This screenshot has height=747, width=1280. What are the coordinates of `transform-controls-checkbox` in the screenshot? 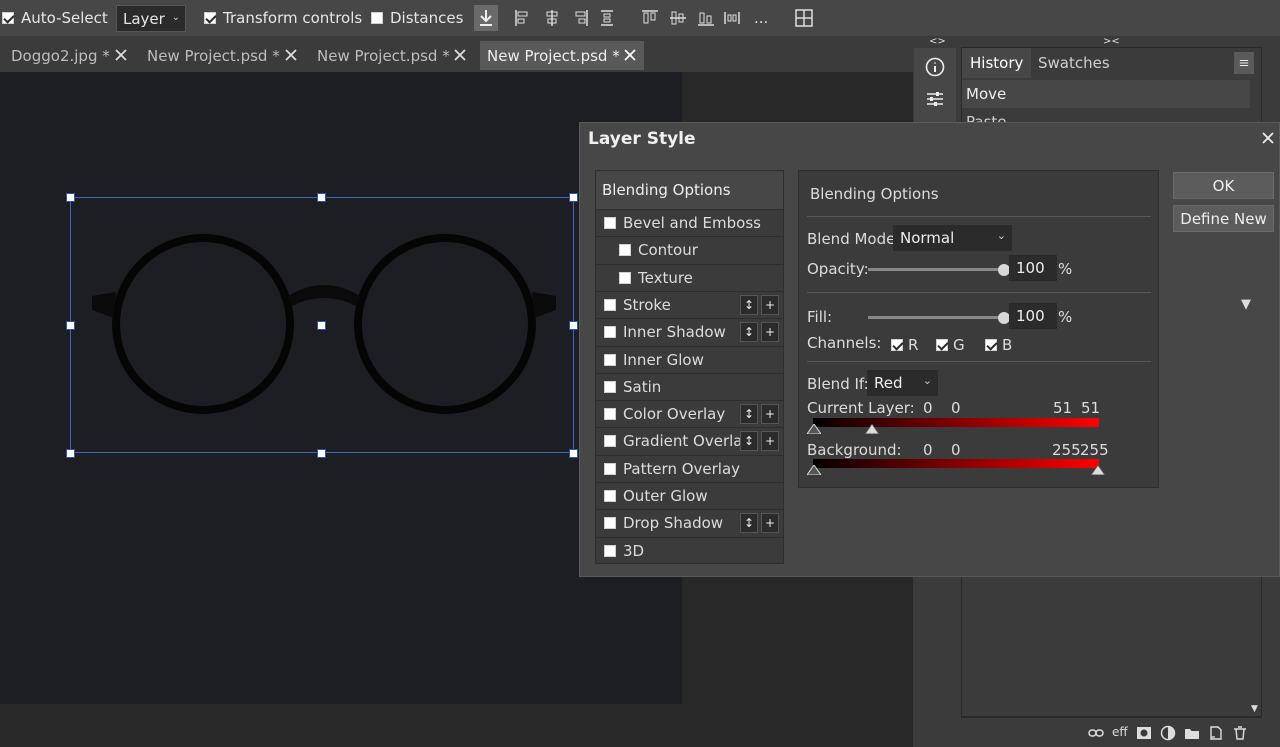 It's located at (210, 18).